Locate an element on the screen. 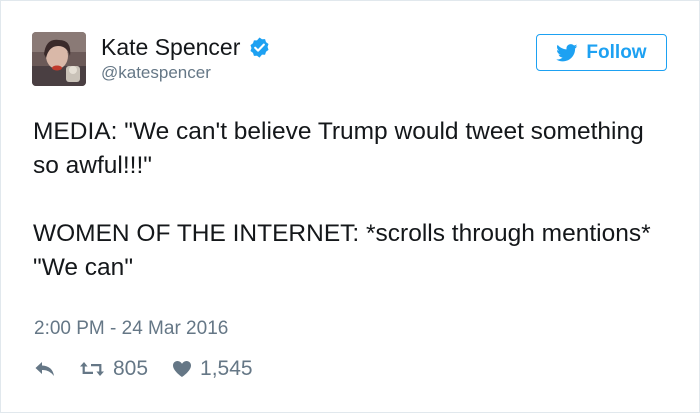  tweet-actions: 805 1,545 is located at coordinates (143, 369).